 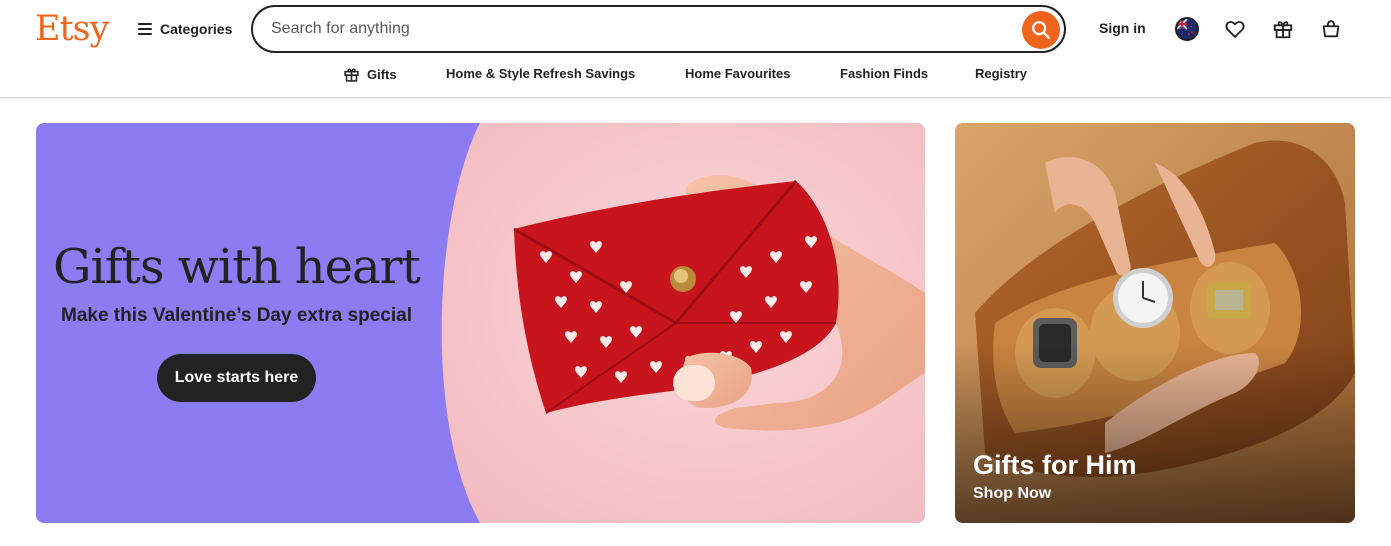 I want to click on nav-item-label: Gifts, so click(x=382, y=74).